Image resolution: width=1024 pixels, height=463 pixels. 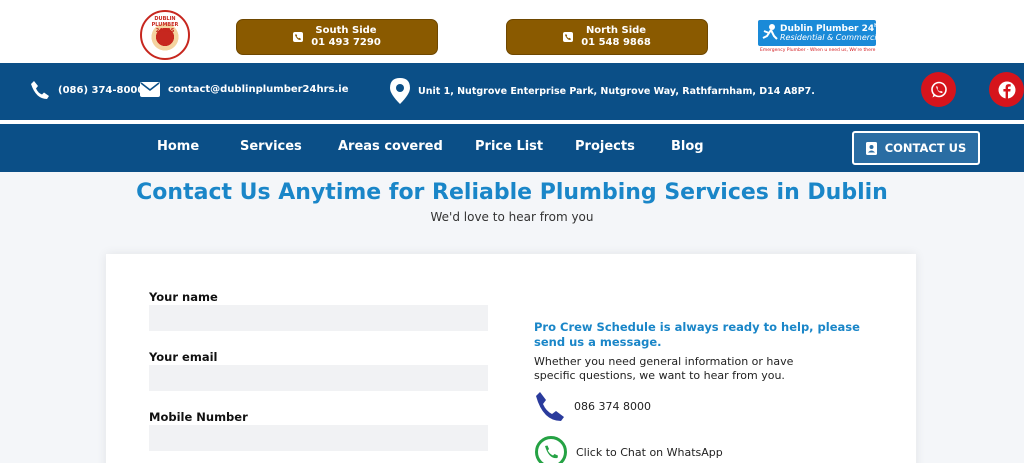 I want to click on north-side-label: North Side, so click(x=616, y=30).